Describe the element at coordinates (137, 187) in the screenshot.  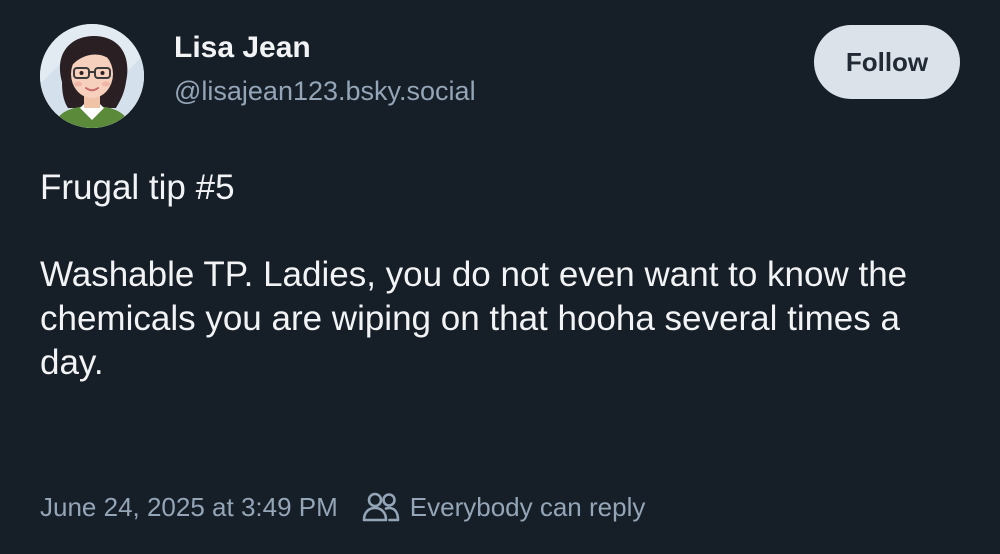
I see `post-paragraph: Frugal tip #5` at that location.